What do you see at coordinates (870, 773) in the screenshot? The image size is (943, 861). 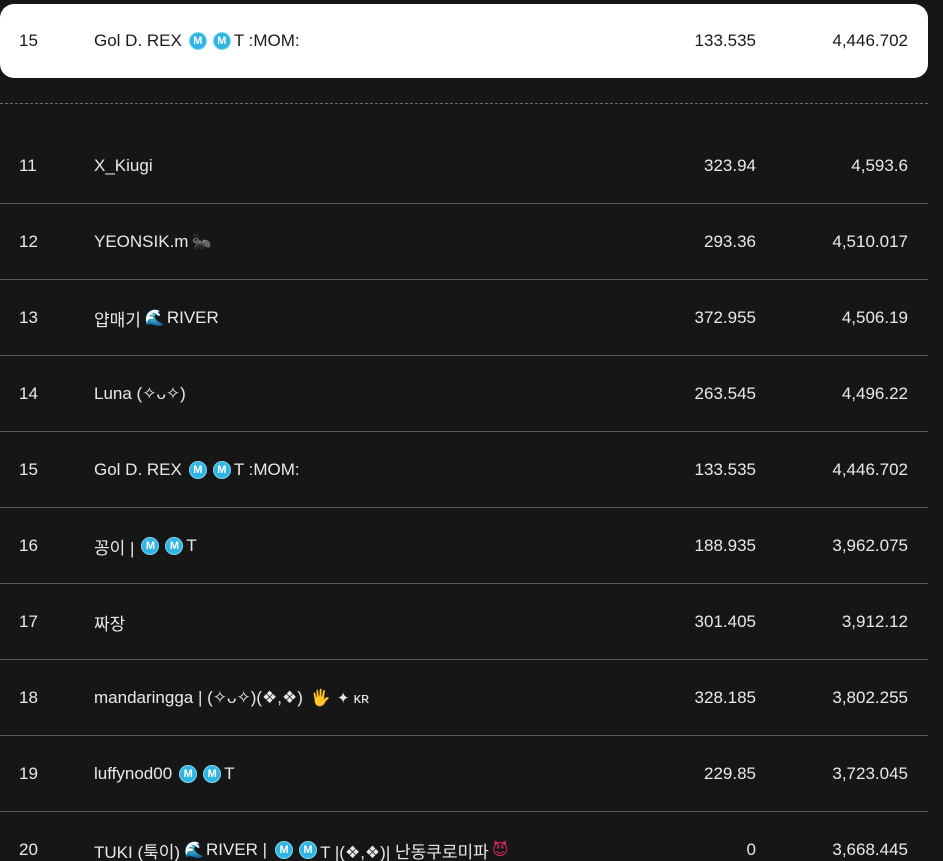 I see `total-value: 3,723.045` at bounding box center [870, 773].